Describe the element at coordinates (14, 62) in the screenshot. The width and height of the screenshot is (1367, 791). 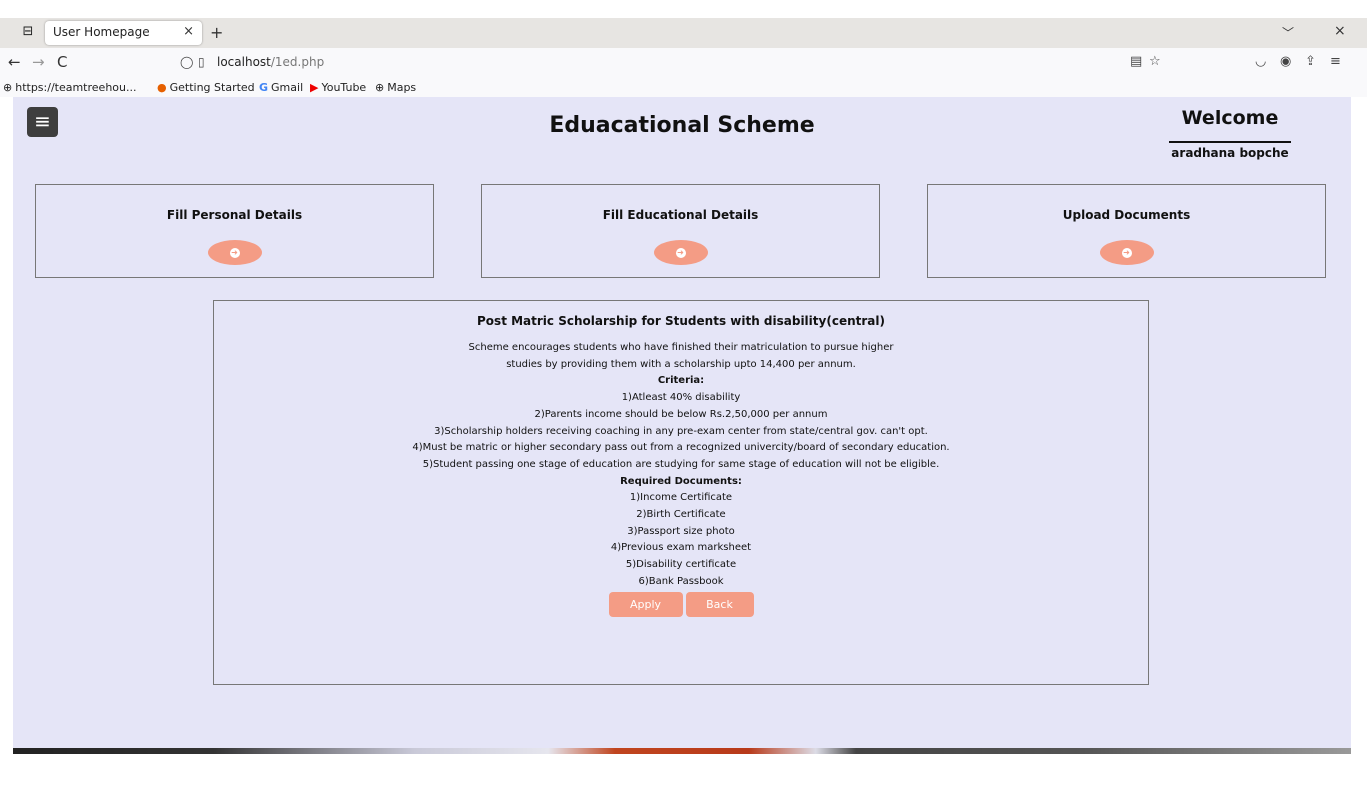
I see `back-arrow-icon: ←` at that location.